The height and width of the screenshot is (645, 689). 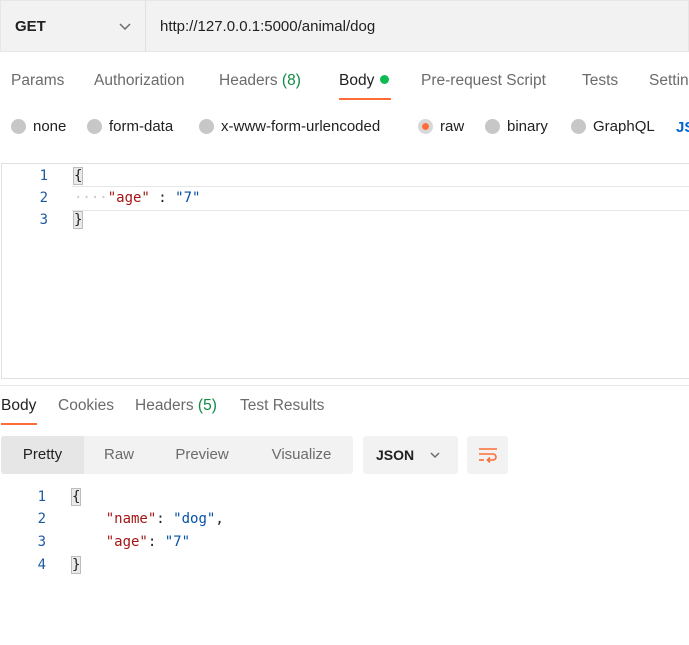 I want to click on response-tab-cookies: Cookies, so click(x=86, y=406).